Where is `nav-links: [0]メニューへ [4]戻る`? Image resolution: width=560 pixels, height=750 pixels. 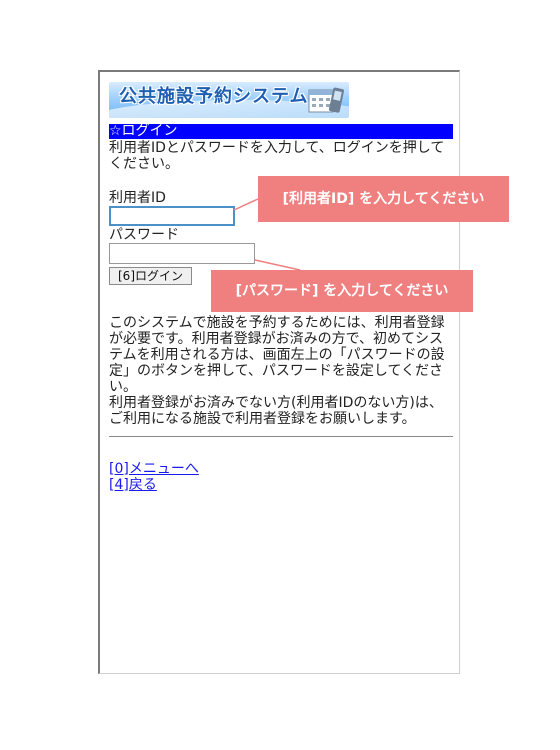
nav-links: [0]メニューへ [4]戻る is located at coordinates (281, 477).